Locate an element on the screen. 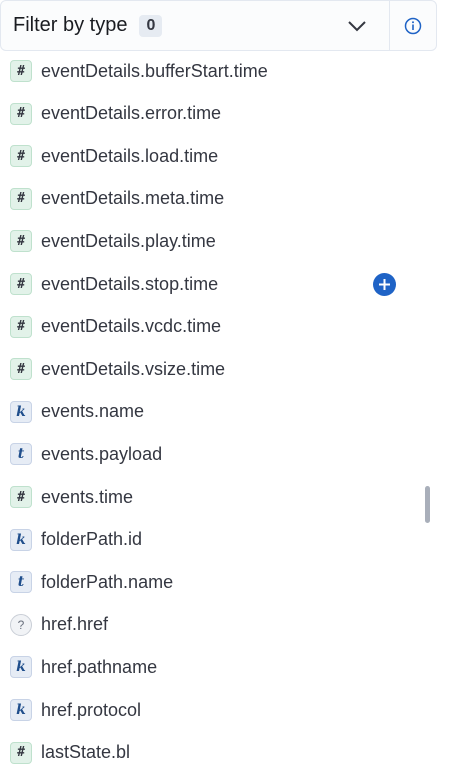 The height and width of the screenshot is (770, 462). field-name: eventDetails.meta.time is located at coordinates (133, 198).